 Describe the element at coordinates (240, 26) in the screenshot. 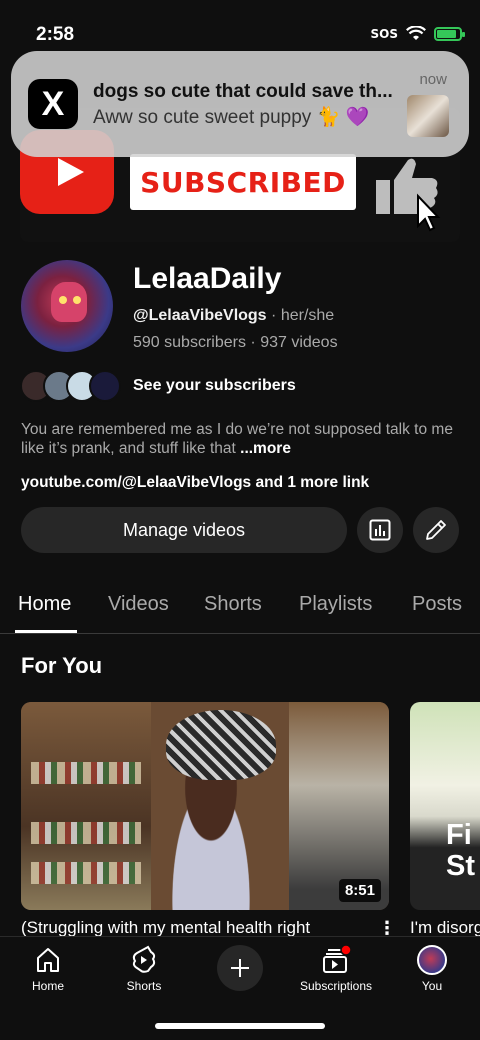

I see `status-bar: 2:58 SOS` at that location.